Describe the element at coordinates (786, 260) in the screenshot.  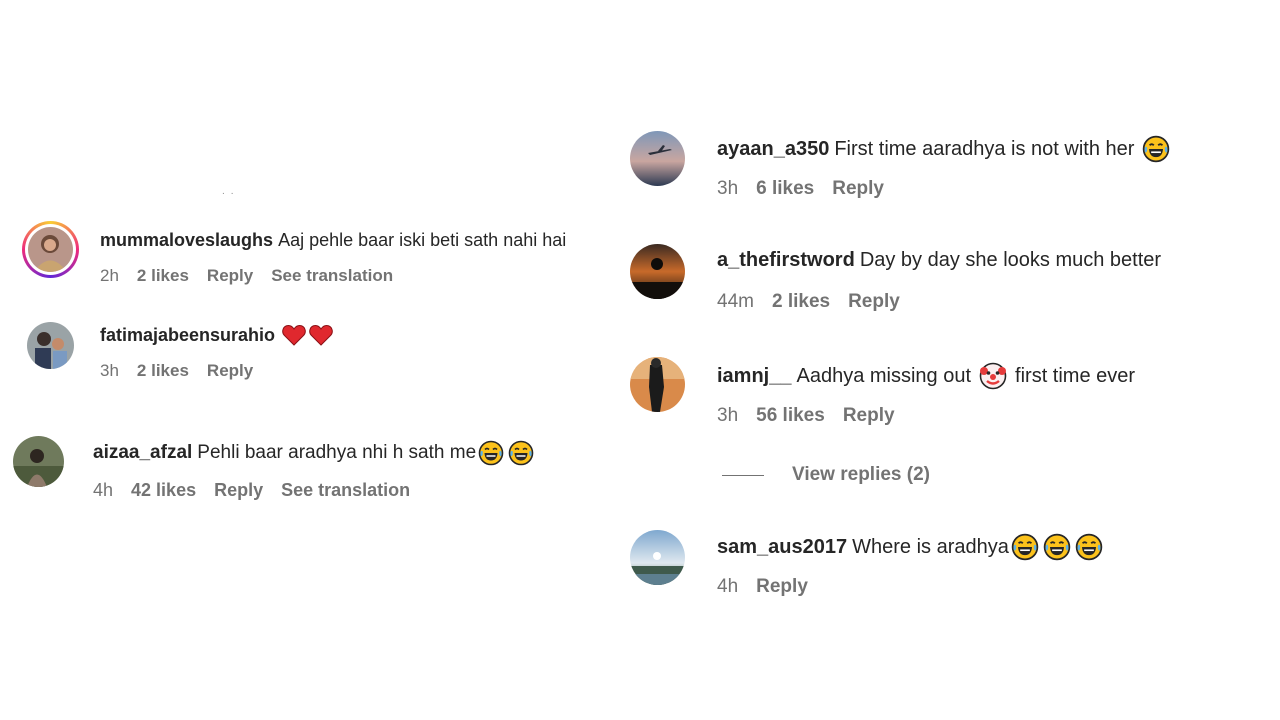
I see `comment-username: a_thefirstword` at that location.